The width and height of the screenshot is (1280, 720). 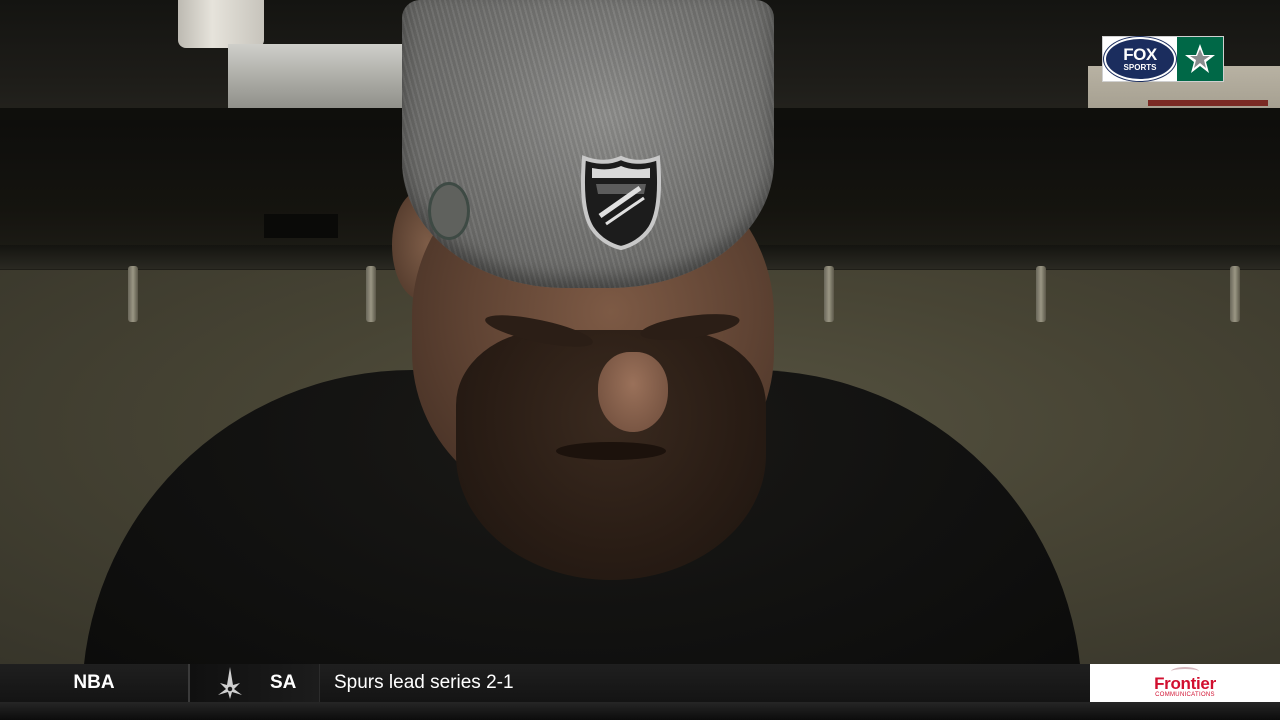 What do you see at coordinates (283, 682) in the screenshot?
I see `ticker-team-abbr: SA` at bounding box center [283, 682].